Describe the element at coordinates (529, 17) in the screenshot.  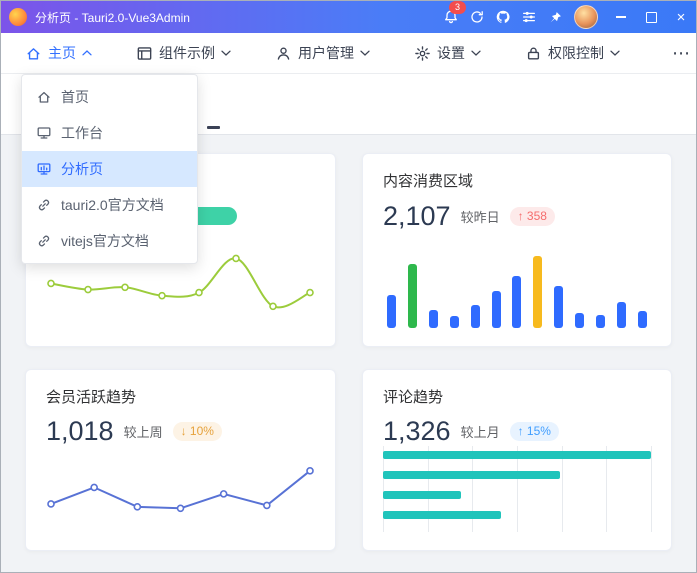
I see `sliders-icon` at that location.